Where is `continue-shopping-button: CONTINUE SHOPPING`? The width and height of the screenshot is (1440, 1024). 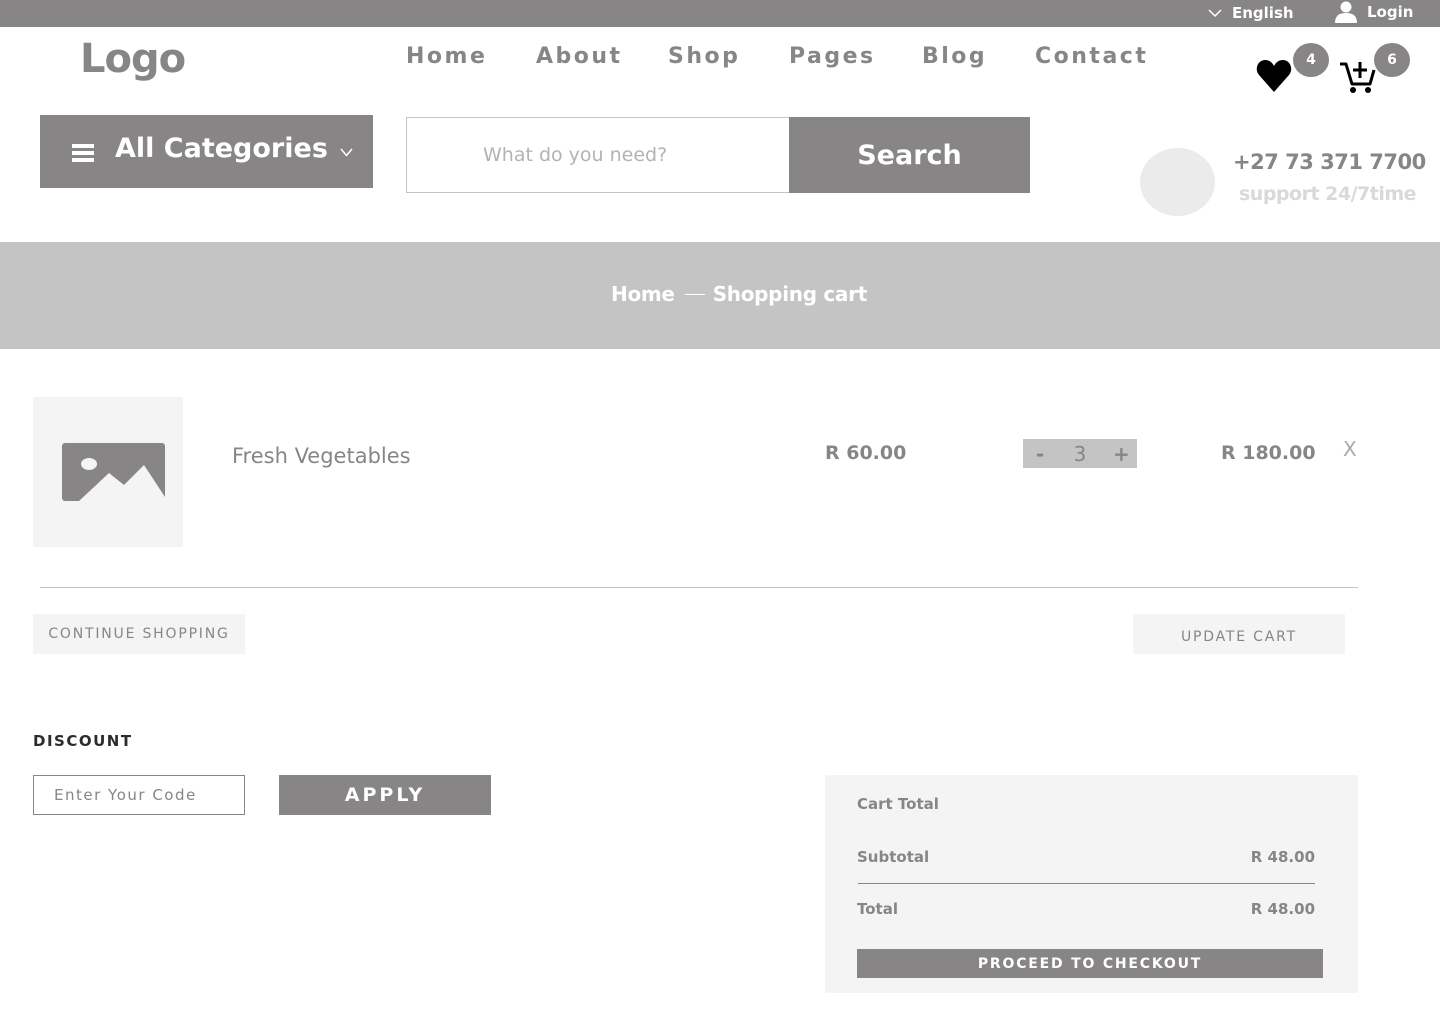
continue-shopping-button: CONTINUE SHOPPING is located at coordinates (139, 634).